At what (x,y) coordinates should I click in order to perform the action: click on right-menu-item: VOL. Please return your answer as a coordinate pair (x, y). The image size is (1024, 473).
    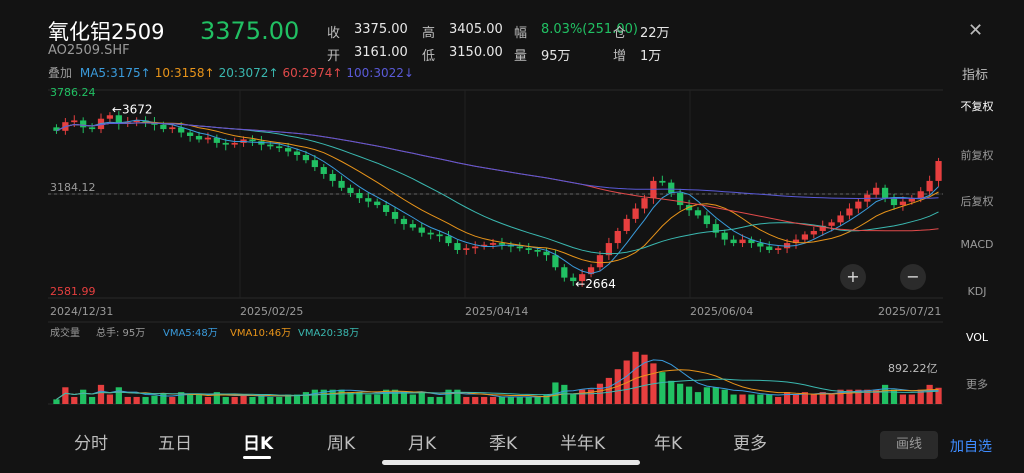
    Looking at the image, I should click on (977, 337).